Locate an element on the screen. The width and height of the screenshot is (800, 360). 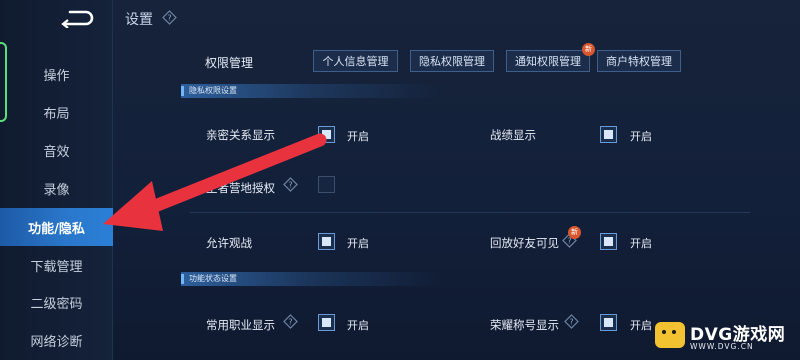
game-controller-logo-icon is located at coordinates (670, 335).